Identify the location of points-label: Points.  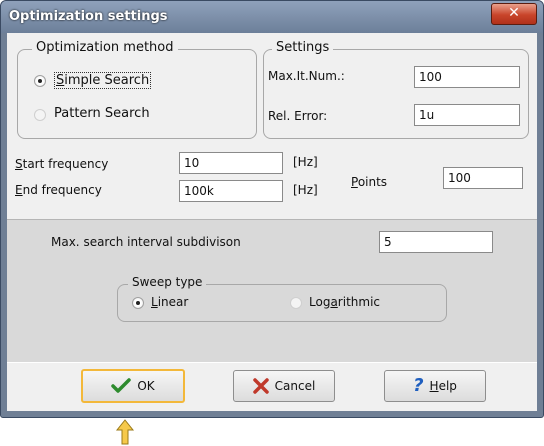
(369, 182).